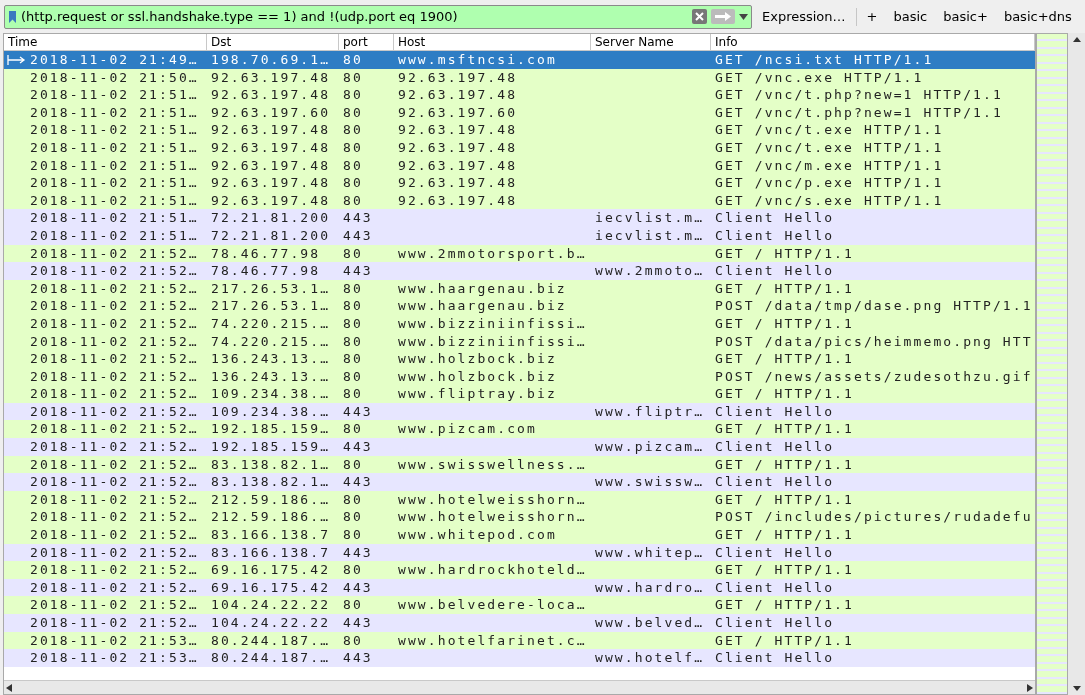 The height and width of the screenshot is (695, 1085). Describe the element at coordinates (519, 306) in the screenshot. I see `packet-row: 2018-11-02 21:52… 217.26.53.1… 80 www.haargenau.biz POST /data/tmp/dase.png HTTP/1.1` at that location.